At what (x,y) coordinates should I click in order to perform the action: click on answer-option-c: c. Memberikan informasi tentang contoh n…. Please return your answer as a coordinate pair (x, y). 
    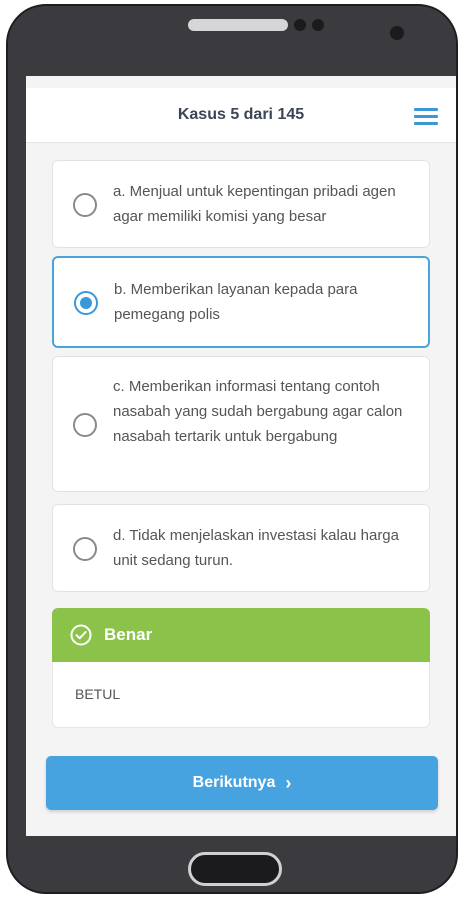
    Looking at the image, I should click on (241, 424).